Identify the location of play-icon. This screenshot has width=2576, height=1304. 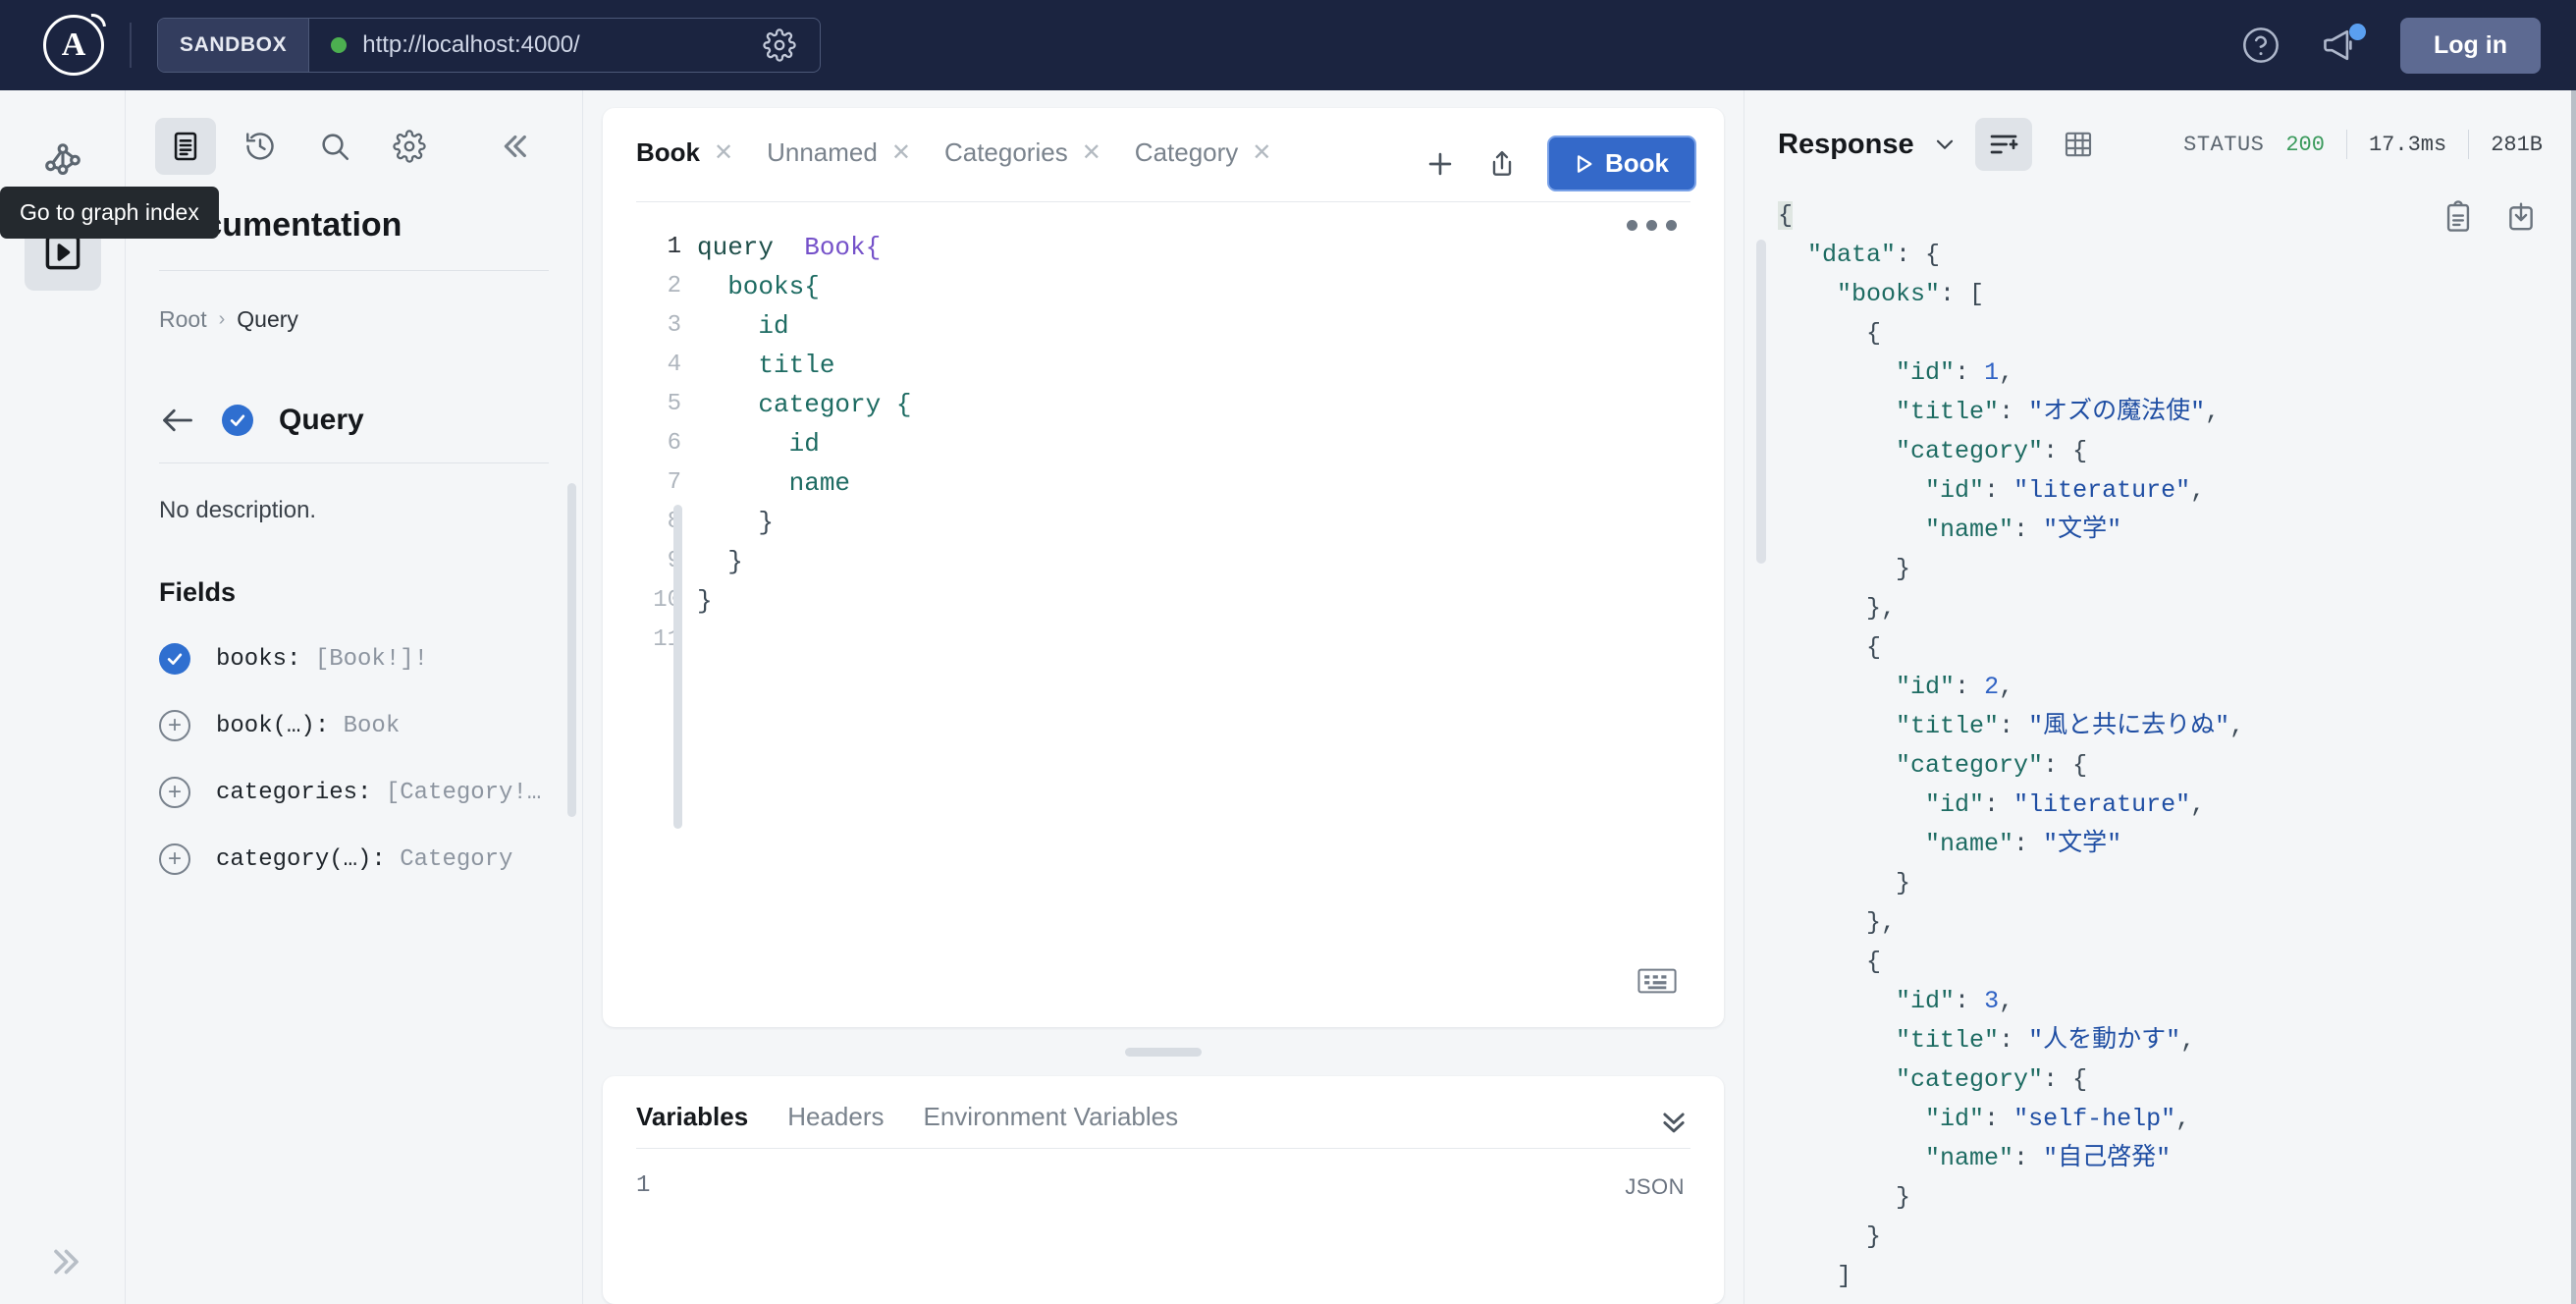
(1584, 163).